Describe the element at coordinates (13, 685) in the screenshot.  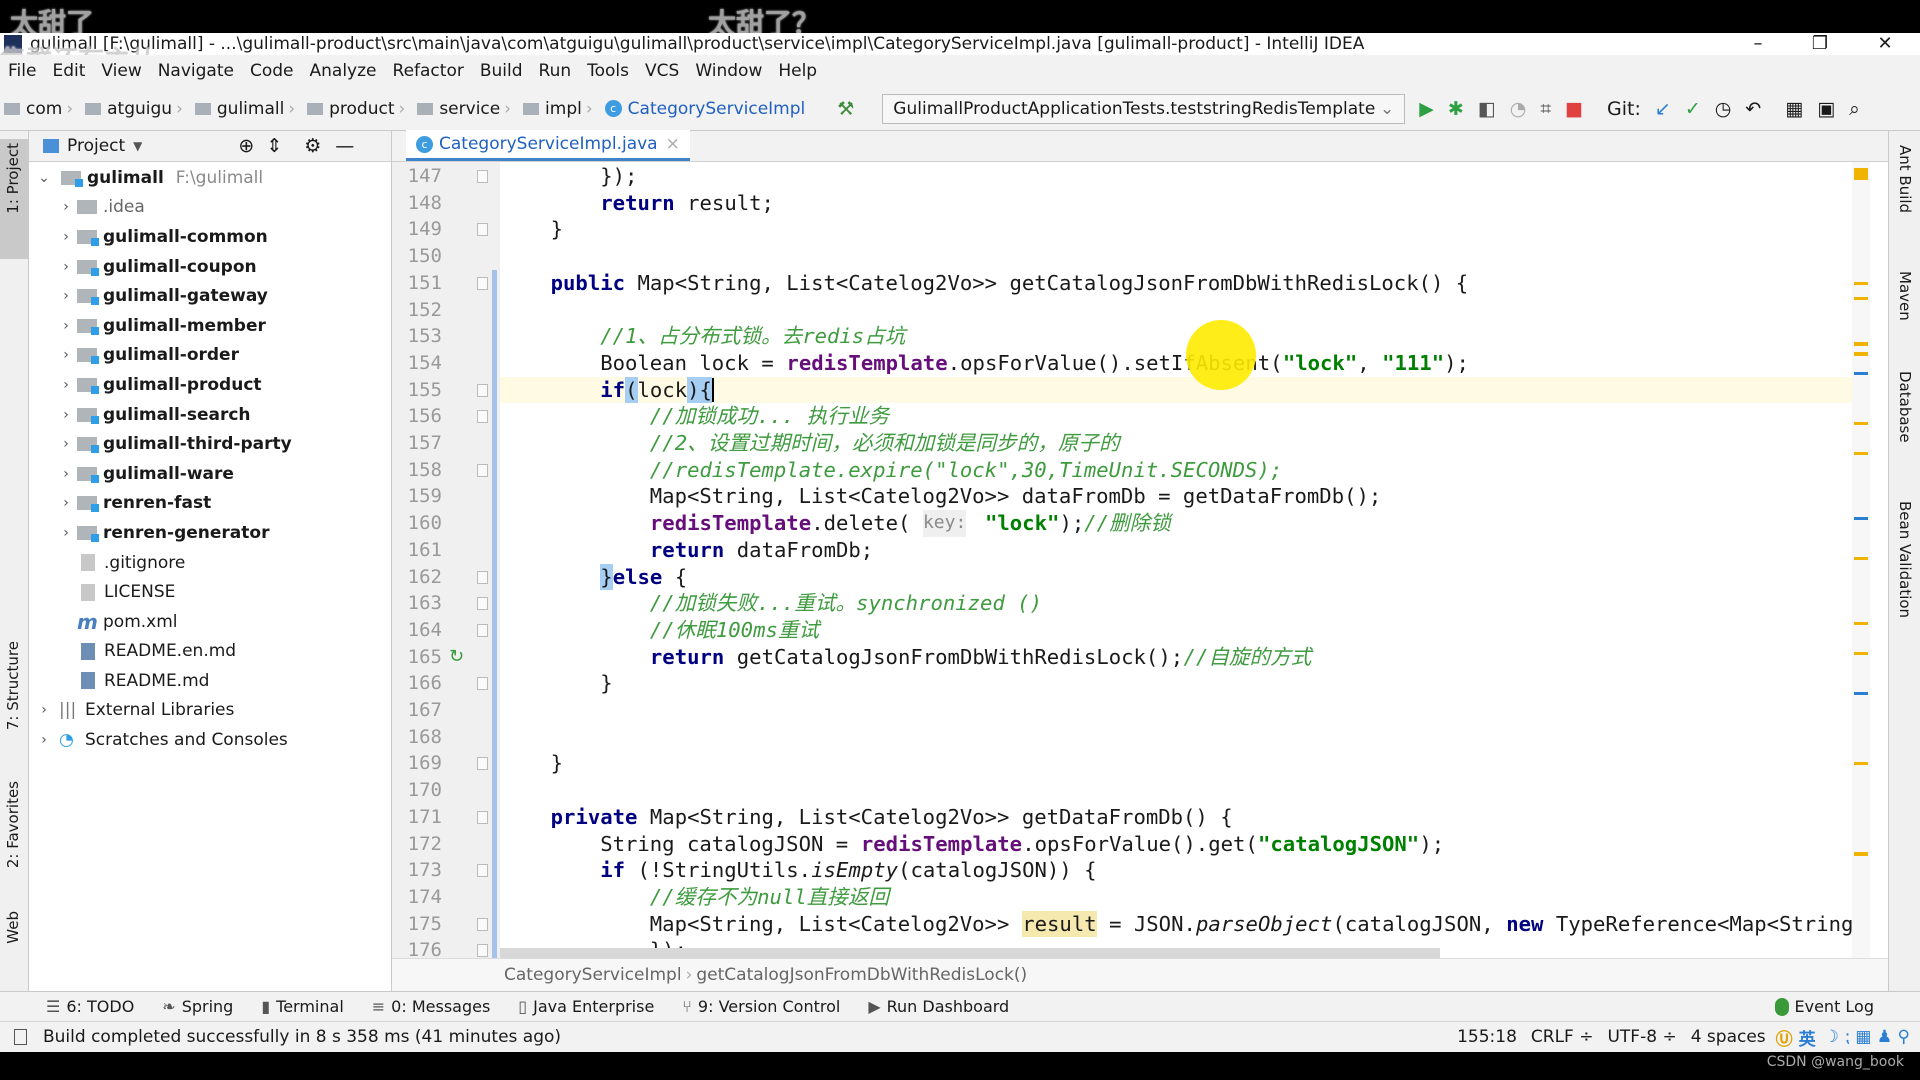
I see `tool-tab-structure: 7: Structure` at that location.